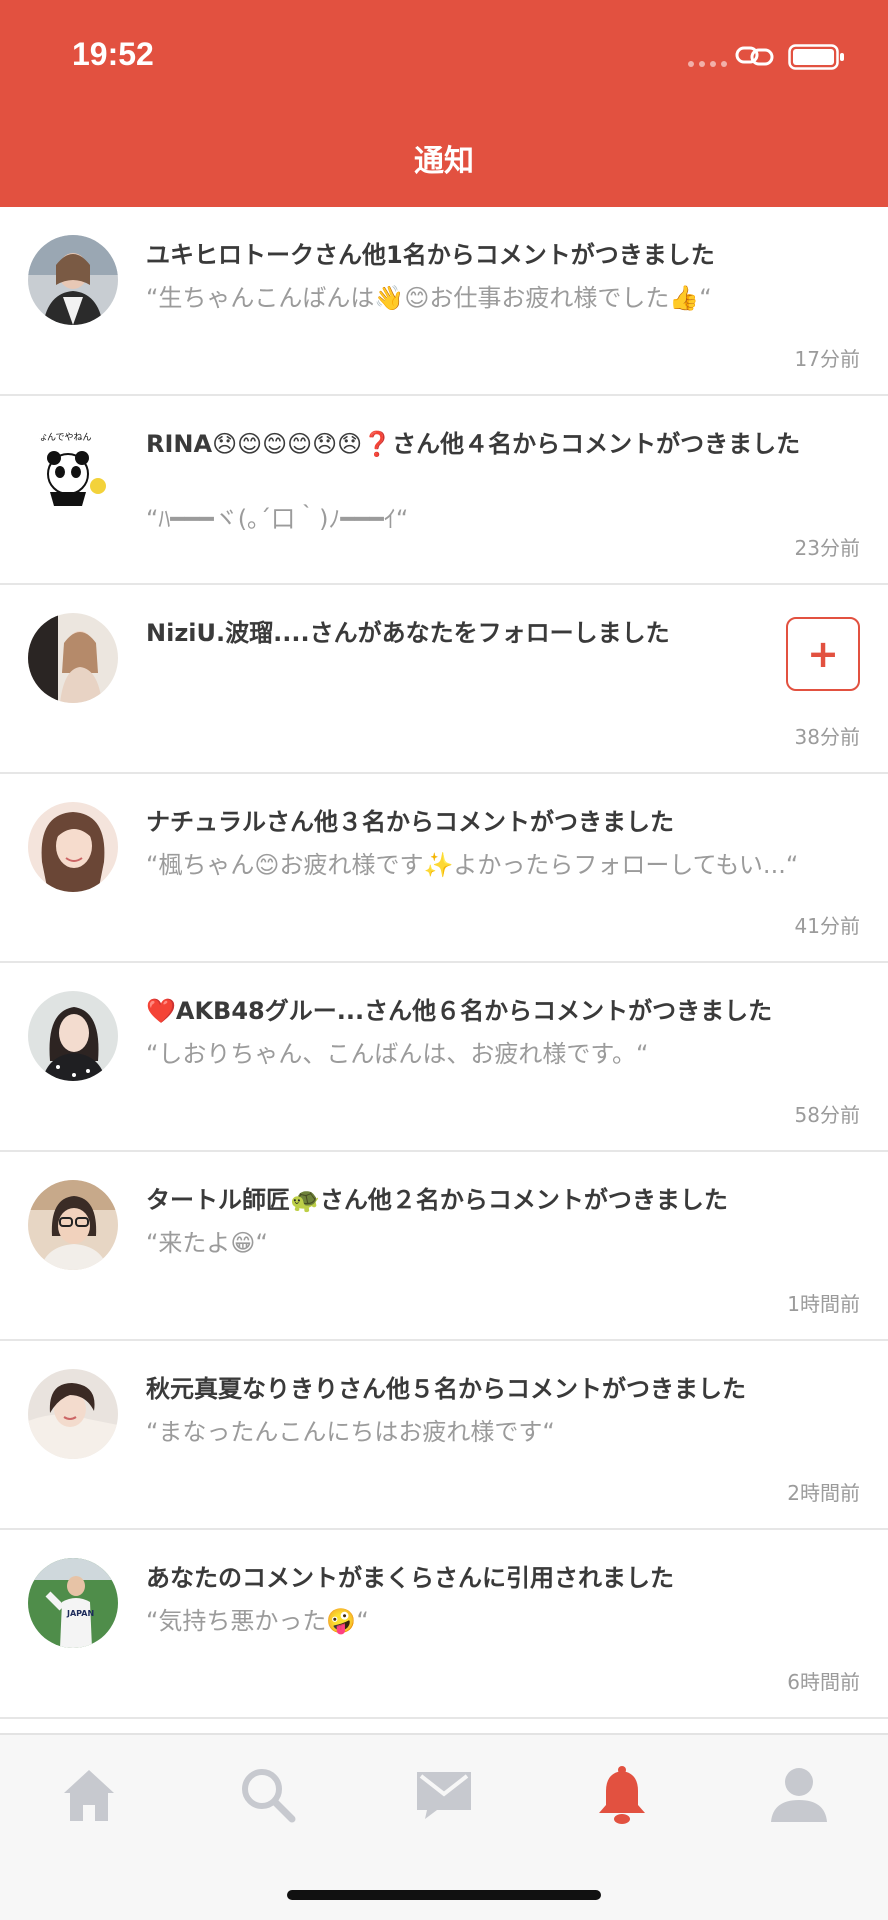 This screenshot has height=1920, width=888. I want to click on notification-time: 1時間前, so click(823, 1304).